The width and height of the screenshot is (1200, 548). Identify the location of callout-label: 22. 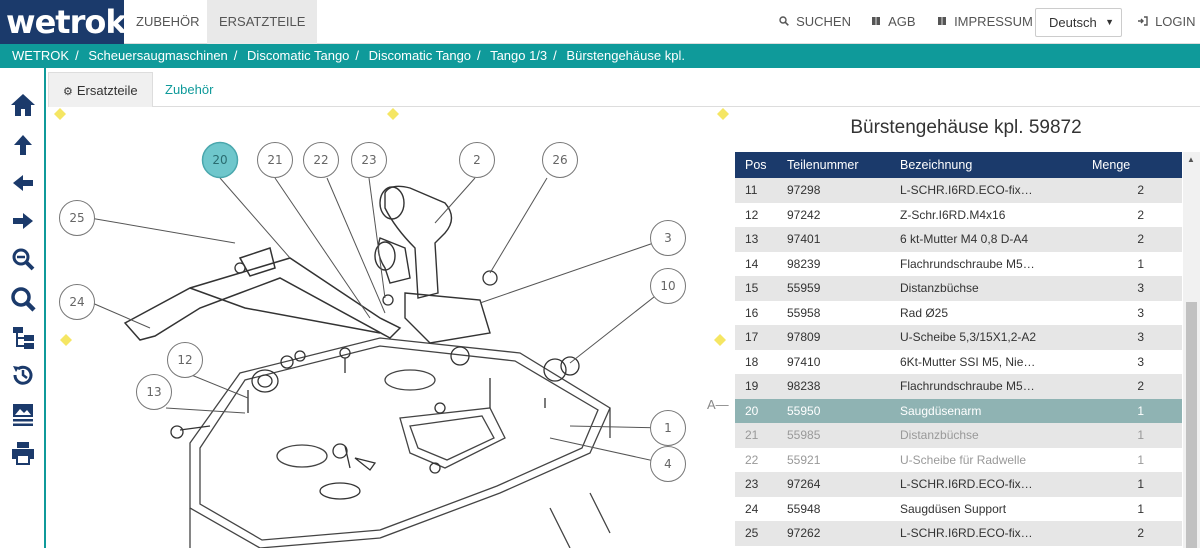
(320, 160).